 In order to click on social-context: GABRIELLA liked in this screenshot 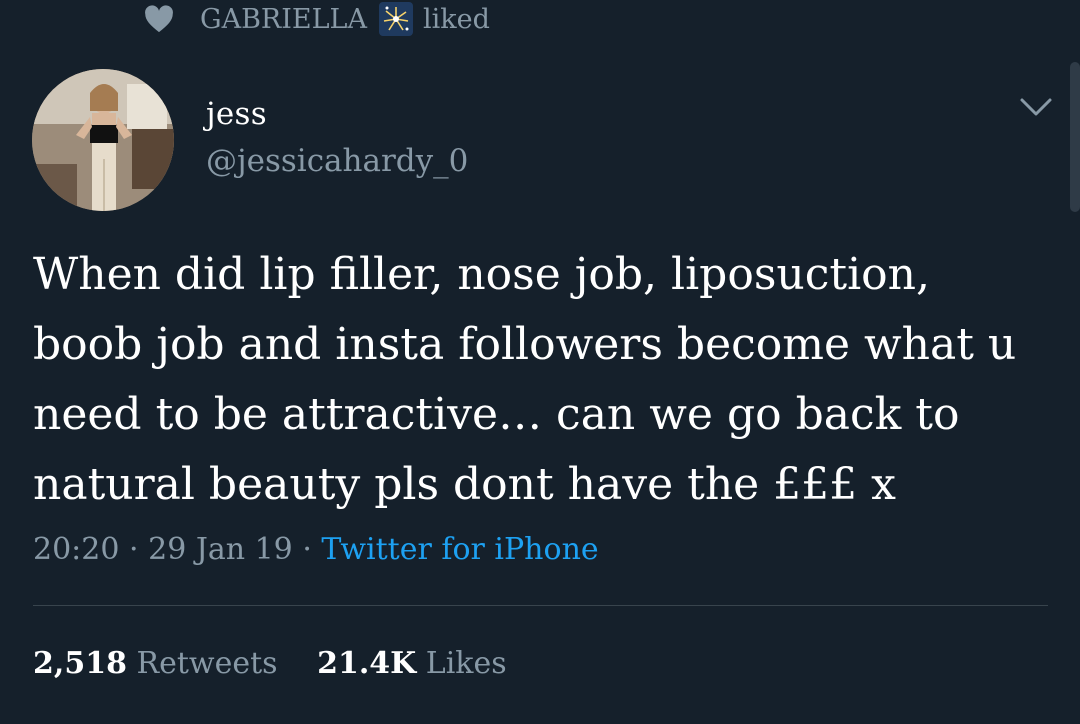, I will do `click(317, 19)`.